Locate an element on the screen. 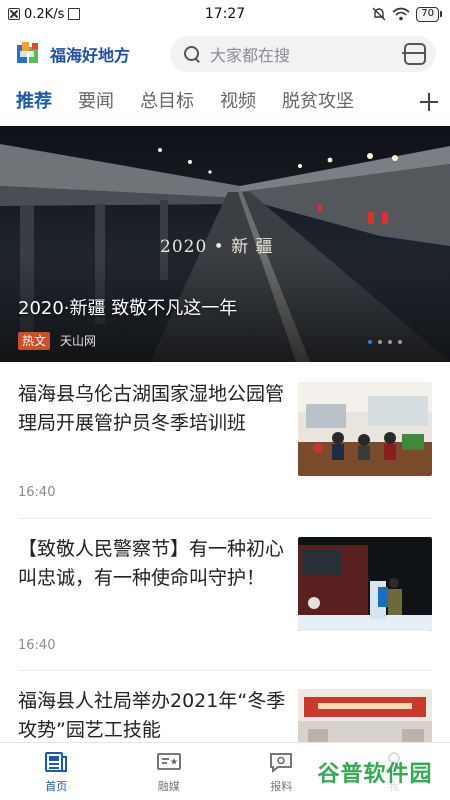 The width and height of the screenshot is (450, 800). media-card-icon is located at coordinates (168, 761).